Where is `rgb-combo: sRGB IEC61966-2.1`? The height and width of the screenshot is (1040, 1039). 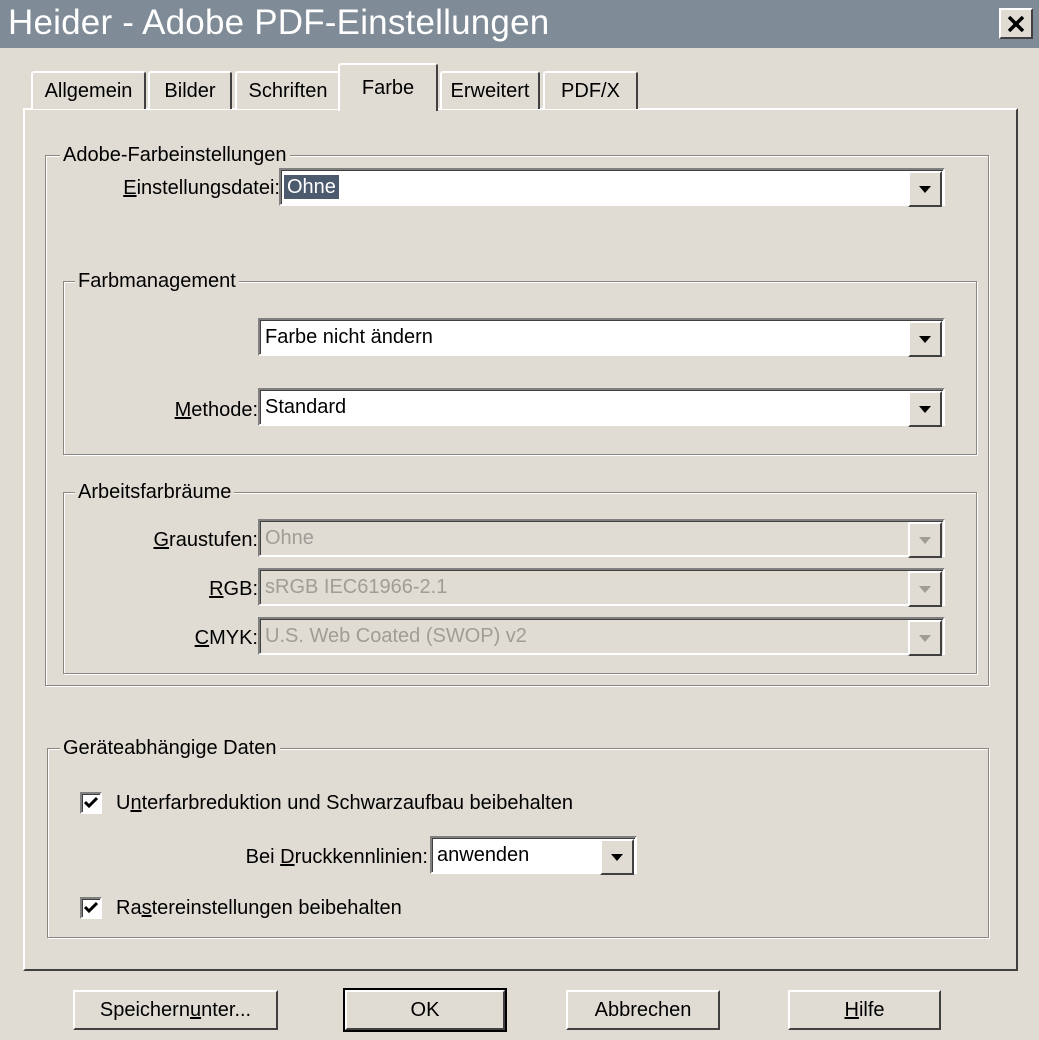 rgb-combo: sRGB IEC61966-2.1 is located at coordinates (601, 587).